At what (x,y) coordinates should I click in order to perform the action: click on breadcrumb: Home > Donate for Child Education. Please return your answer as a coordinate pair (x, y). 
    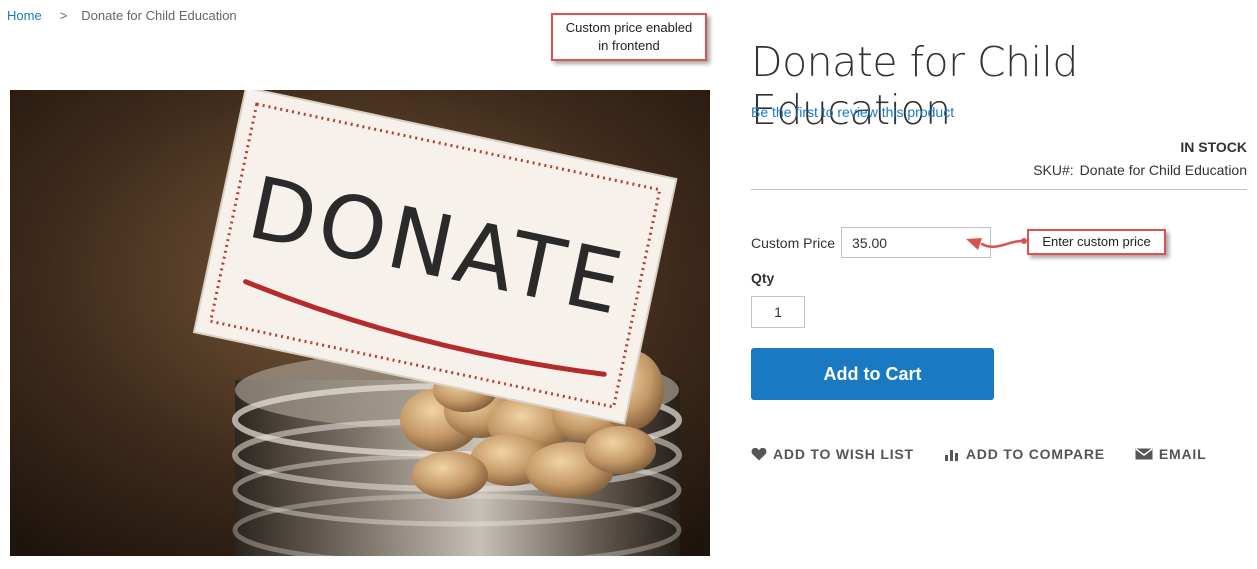
    Looking at the image, I should click on (122, 15).